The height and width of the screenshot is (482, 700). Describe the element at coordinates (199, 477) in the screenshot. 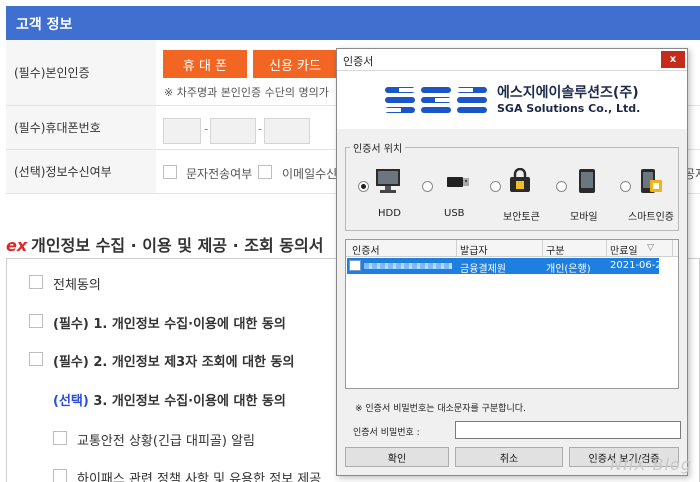

I see `hipass-info-label: 하이패스 관련 정책 사항 및 유용한 정보 제공` at that location.